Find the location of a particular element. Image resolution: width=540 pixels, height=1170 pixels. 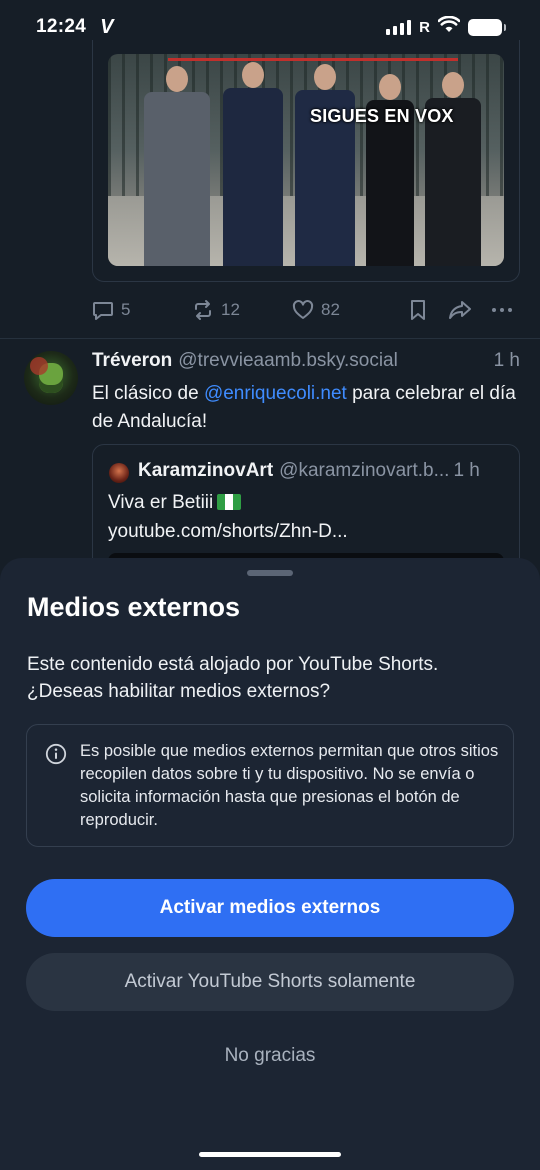

repost-button: 12 is located at coordinates (216, 310).